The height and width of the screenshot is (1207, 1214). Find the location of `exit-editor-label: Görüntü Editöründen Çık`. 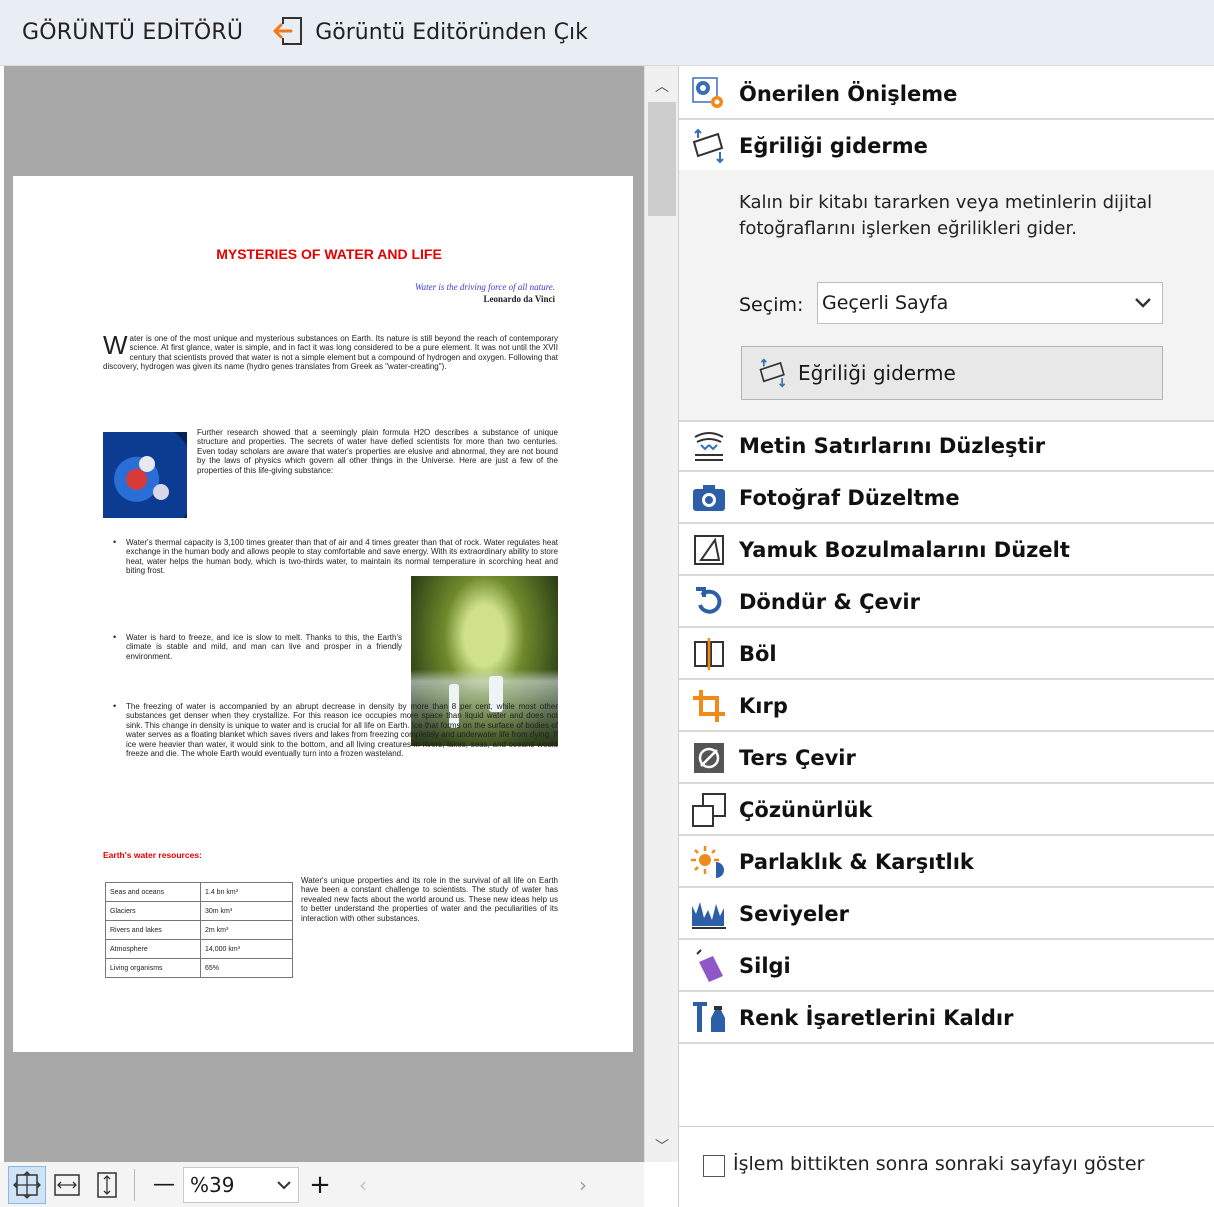

exit-editor-label: Görüntü Editöründen Çık is located at coordinates (451, 32).